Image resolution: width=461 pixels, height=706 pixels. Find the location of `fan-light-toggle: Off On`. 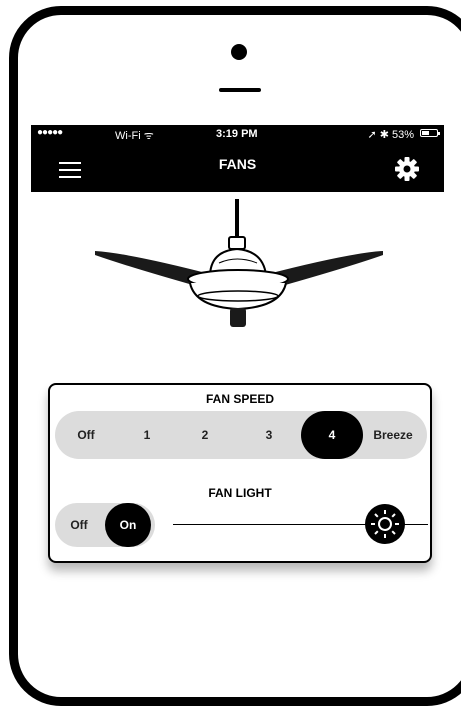

fan-light-toggle: Off On is located at coordinates (105, 525).